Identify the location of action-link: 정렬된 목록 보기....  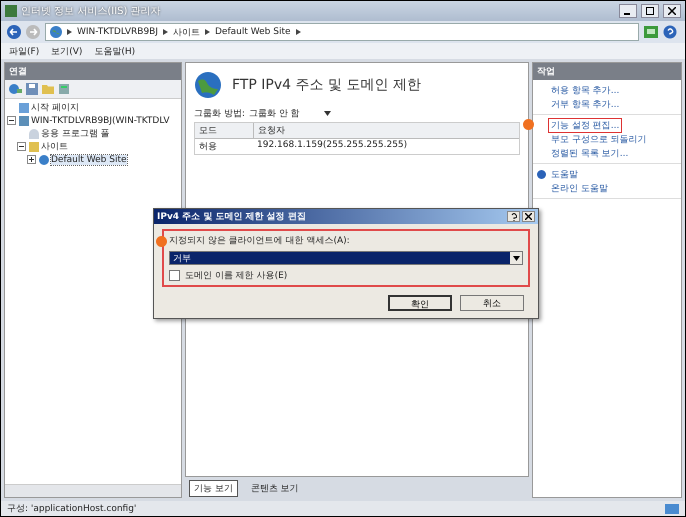
(589, 153).